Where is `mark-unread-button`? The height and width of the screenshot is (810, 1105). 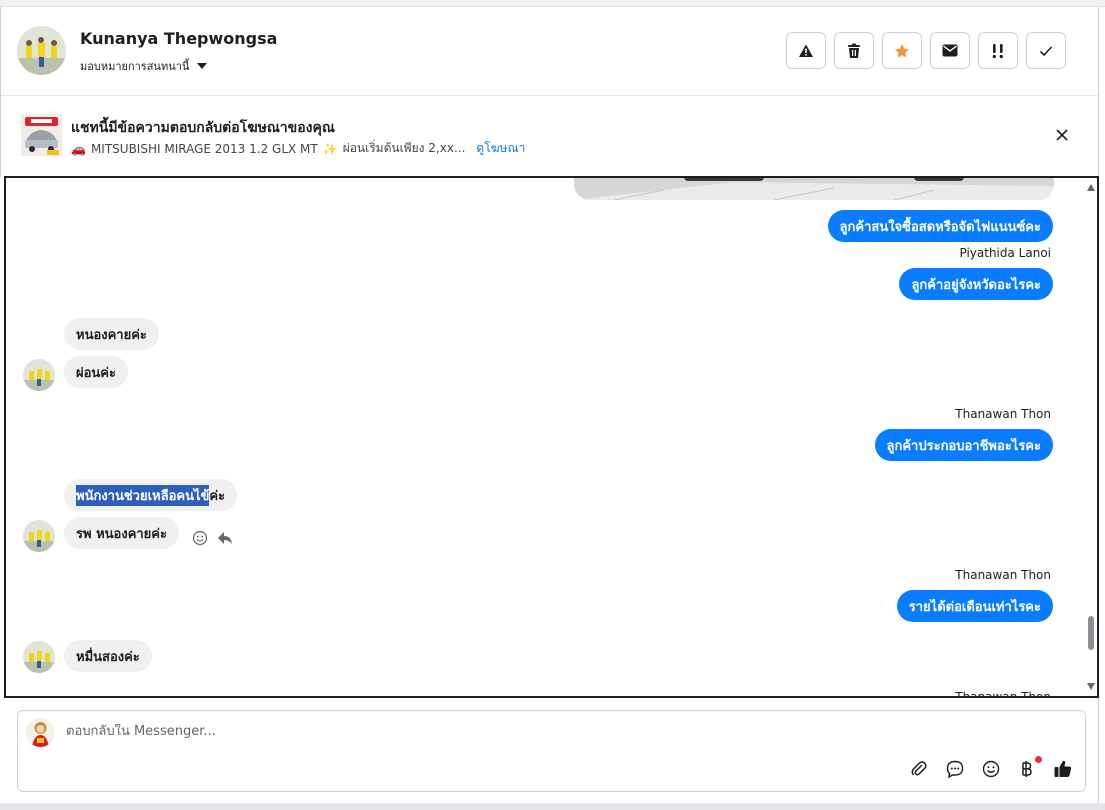 mark-unread-button is located at coordinates (950, 50).